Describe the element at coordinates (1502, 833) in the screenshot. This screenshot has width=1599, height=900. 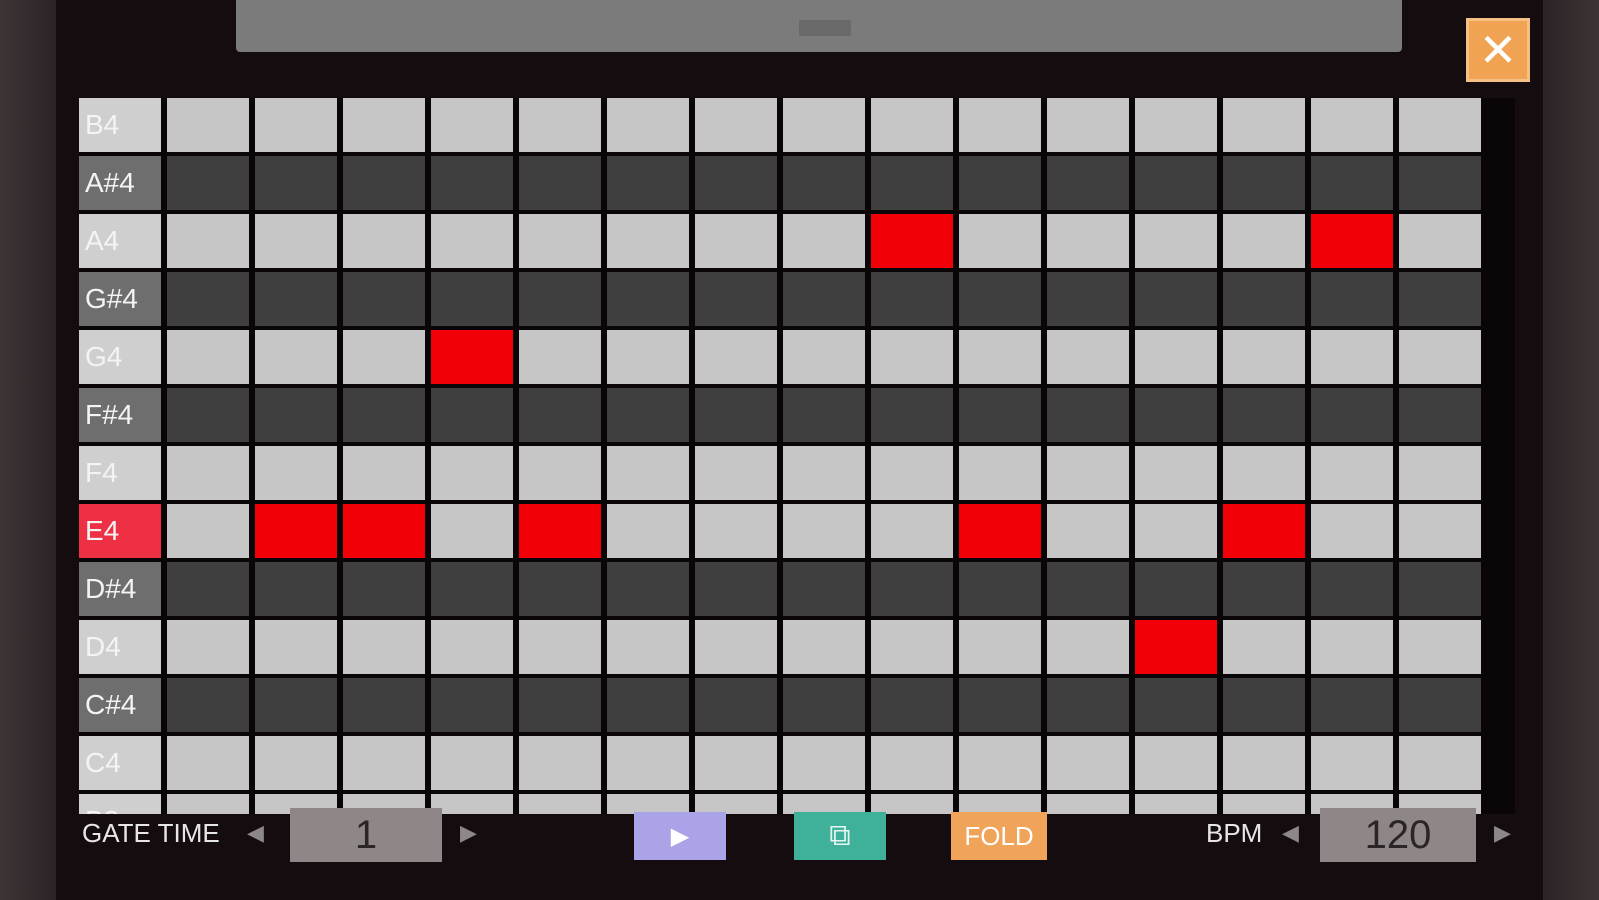
I see `bpm-increase-button: ▶` at that location.